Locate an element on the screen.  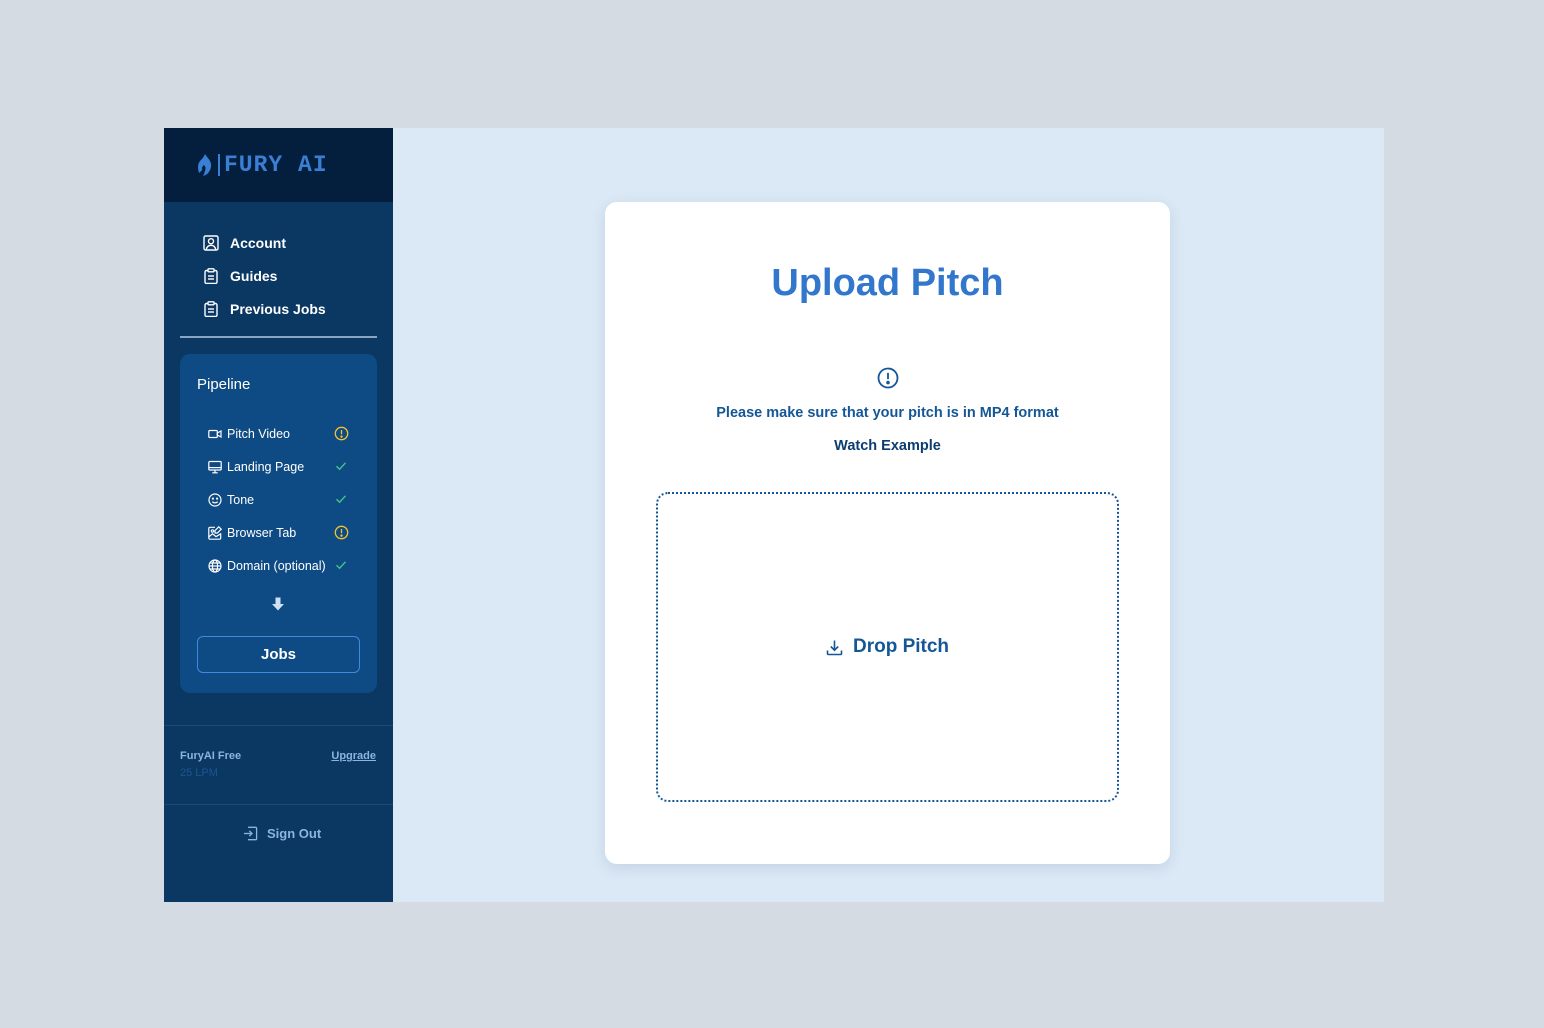
brand-name: FURY AI is located at coordinates (276, 165).